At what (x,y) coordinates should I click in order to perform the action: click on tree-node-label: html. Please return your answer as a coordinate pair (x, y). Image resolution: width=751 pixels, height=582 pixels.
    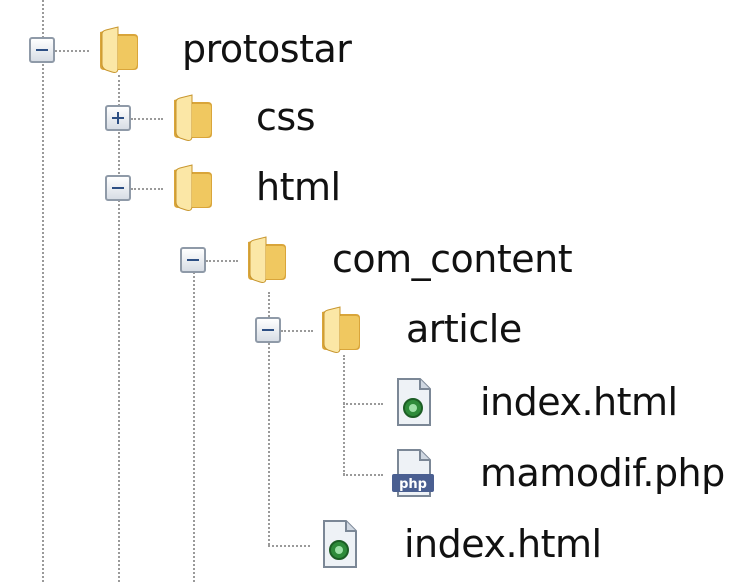
    Looking at the image, I should click on (298, 187).